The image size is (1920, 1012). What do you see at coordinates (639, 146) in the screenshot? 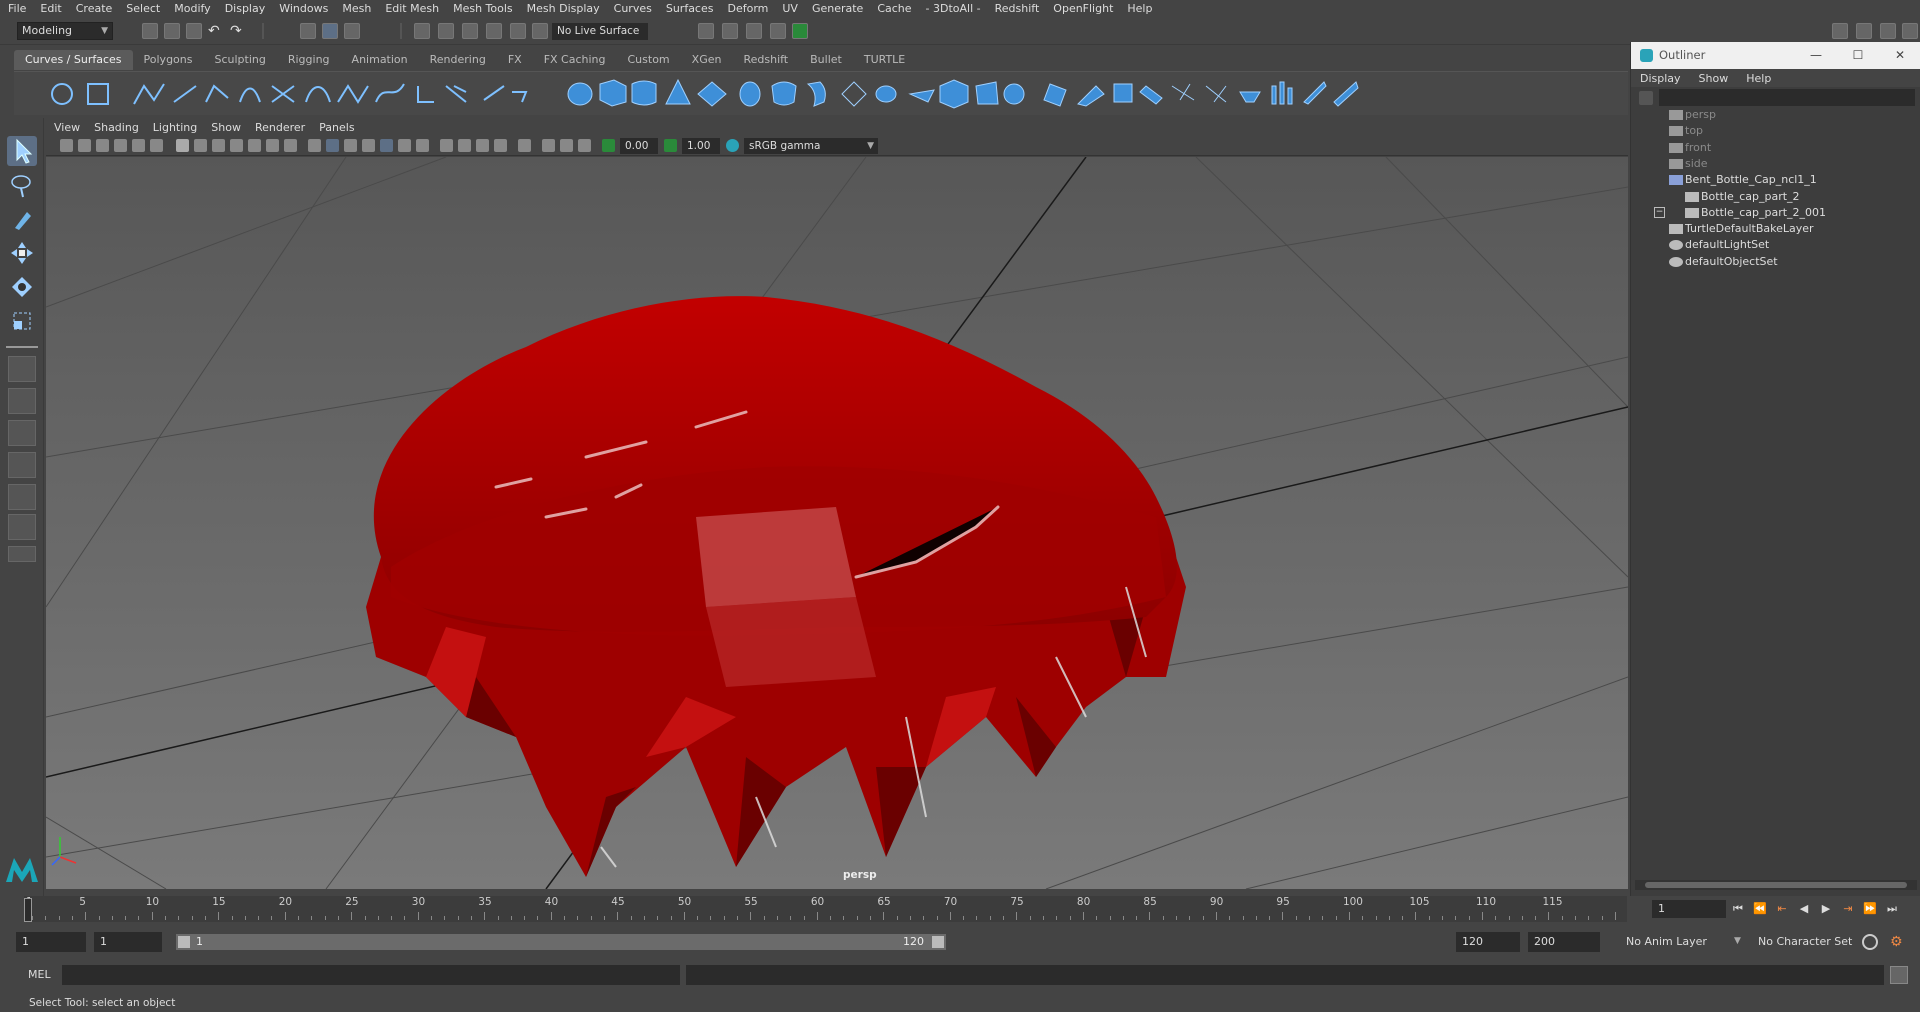
I see `exposure-field: 0.00` at bounding box center [639, 146].